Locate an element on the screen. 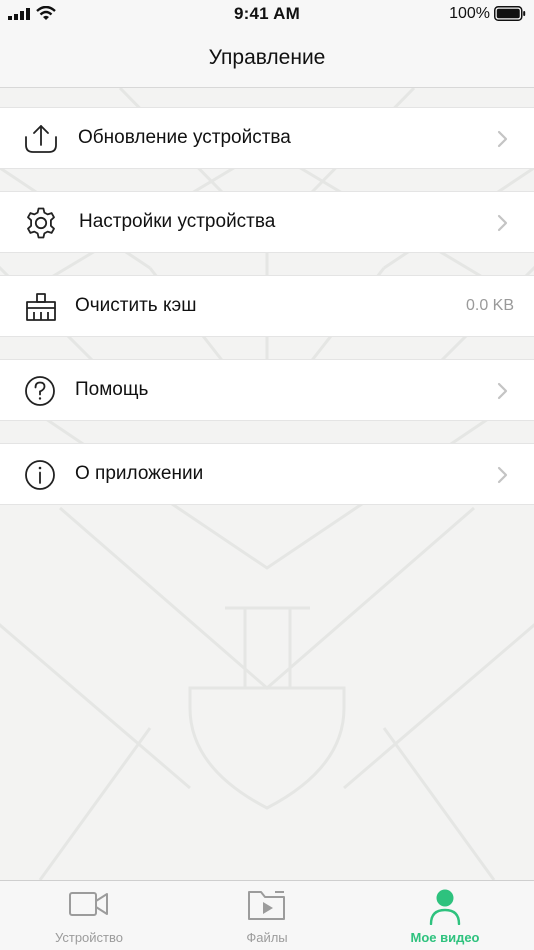 The image size is (534, 950). tab-my-video: Мое видео is located at coordinates (445, 915).